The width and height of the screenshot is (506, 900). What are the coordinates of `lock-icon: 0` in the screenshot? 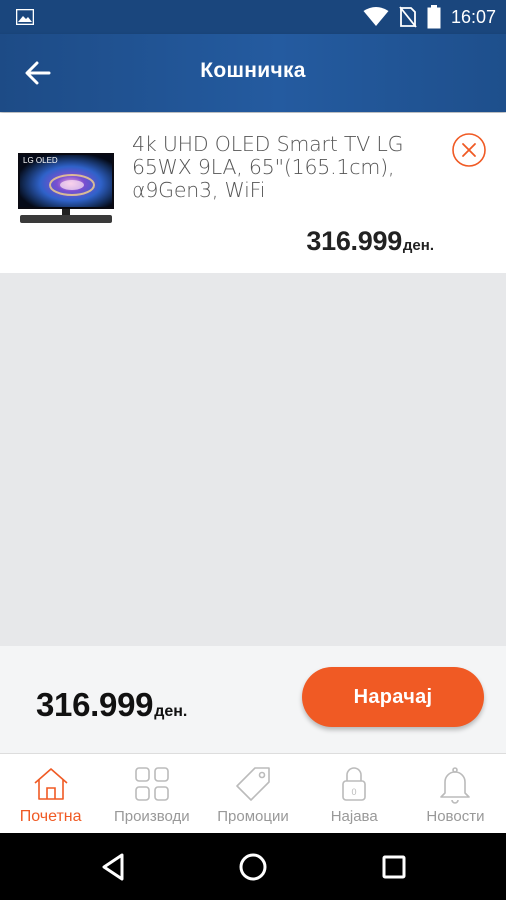 It's located at (354, 784).